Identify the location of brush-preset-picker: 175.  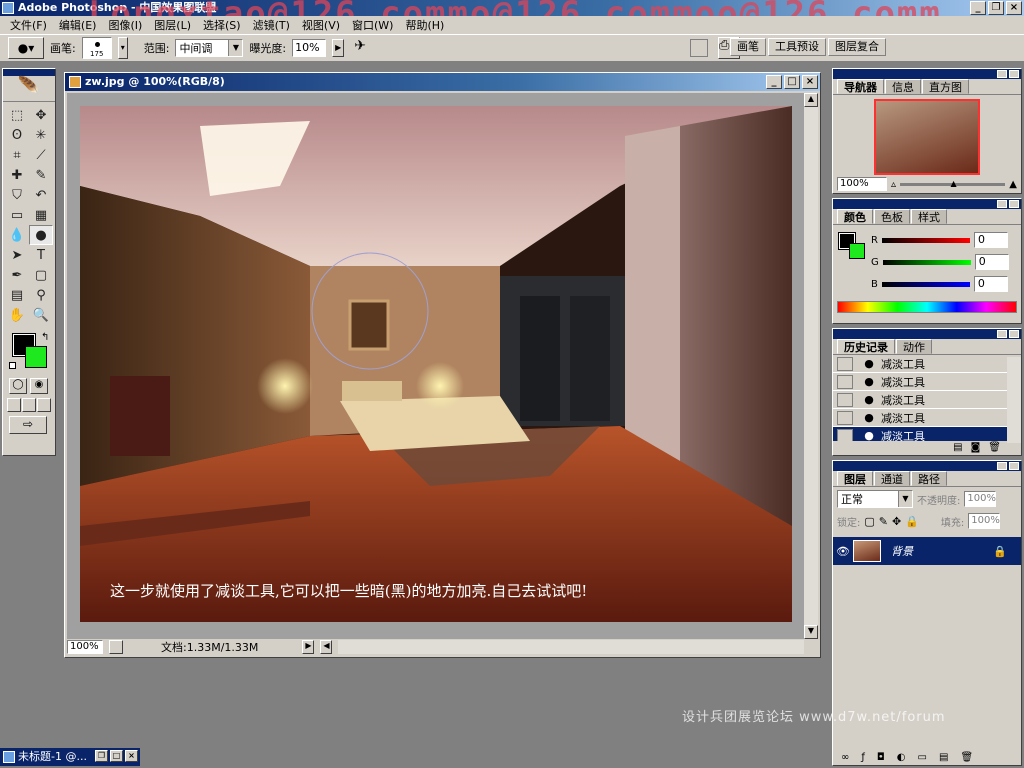
(96, 48).